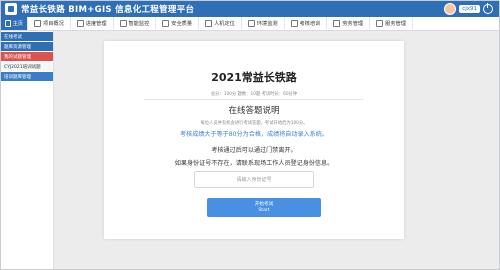  I want to click on nav-item-label: 项目概况, so click(53, 24).